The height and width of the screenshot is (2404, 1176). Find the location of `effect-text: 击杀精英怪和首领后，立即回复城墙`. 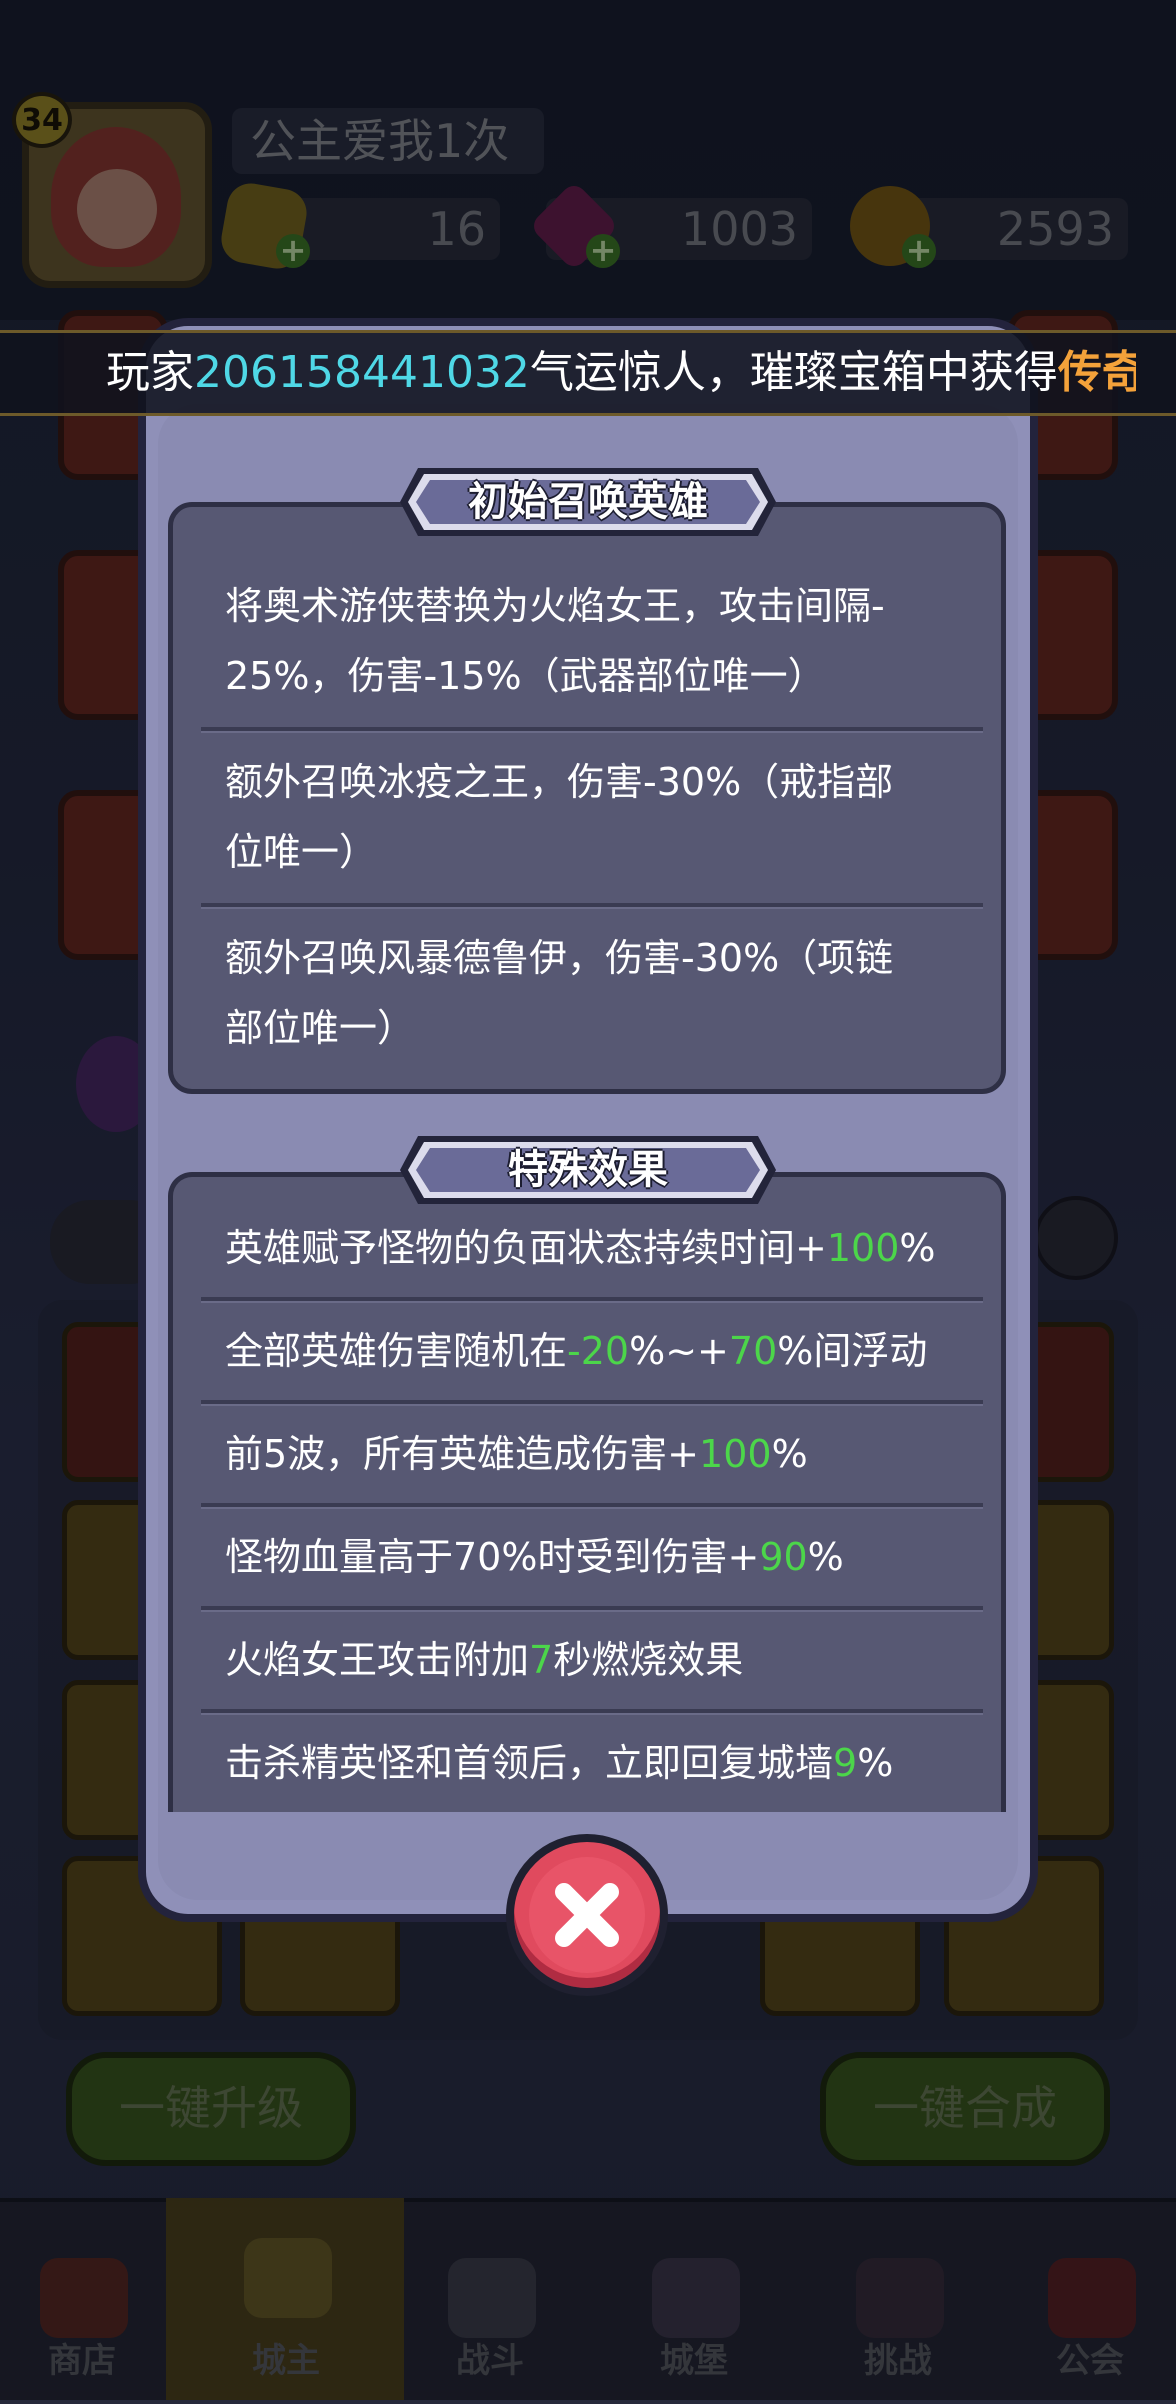

effect-text: 击杀精英怪和首领后，立即回复城墙 is located at coordinates (529, 1763).